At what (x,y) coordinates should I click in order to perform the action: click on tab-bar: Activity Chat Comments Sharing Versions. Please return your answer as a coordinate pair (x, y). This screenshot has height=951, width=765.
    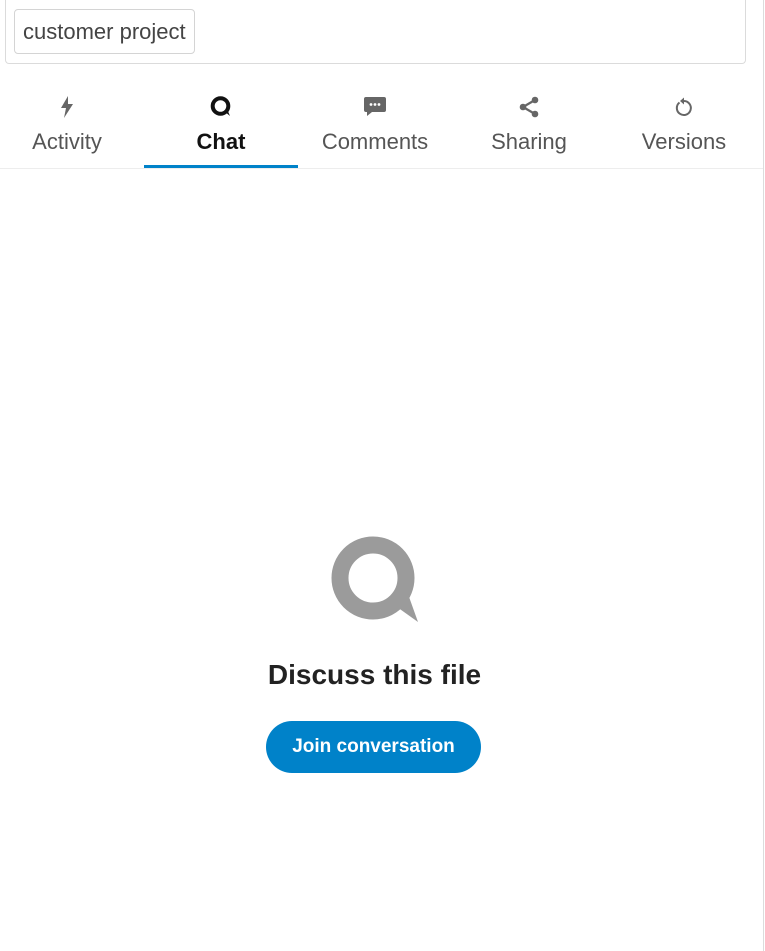
    Looking at the image, I should click on (381, 125).